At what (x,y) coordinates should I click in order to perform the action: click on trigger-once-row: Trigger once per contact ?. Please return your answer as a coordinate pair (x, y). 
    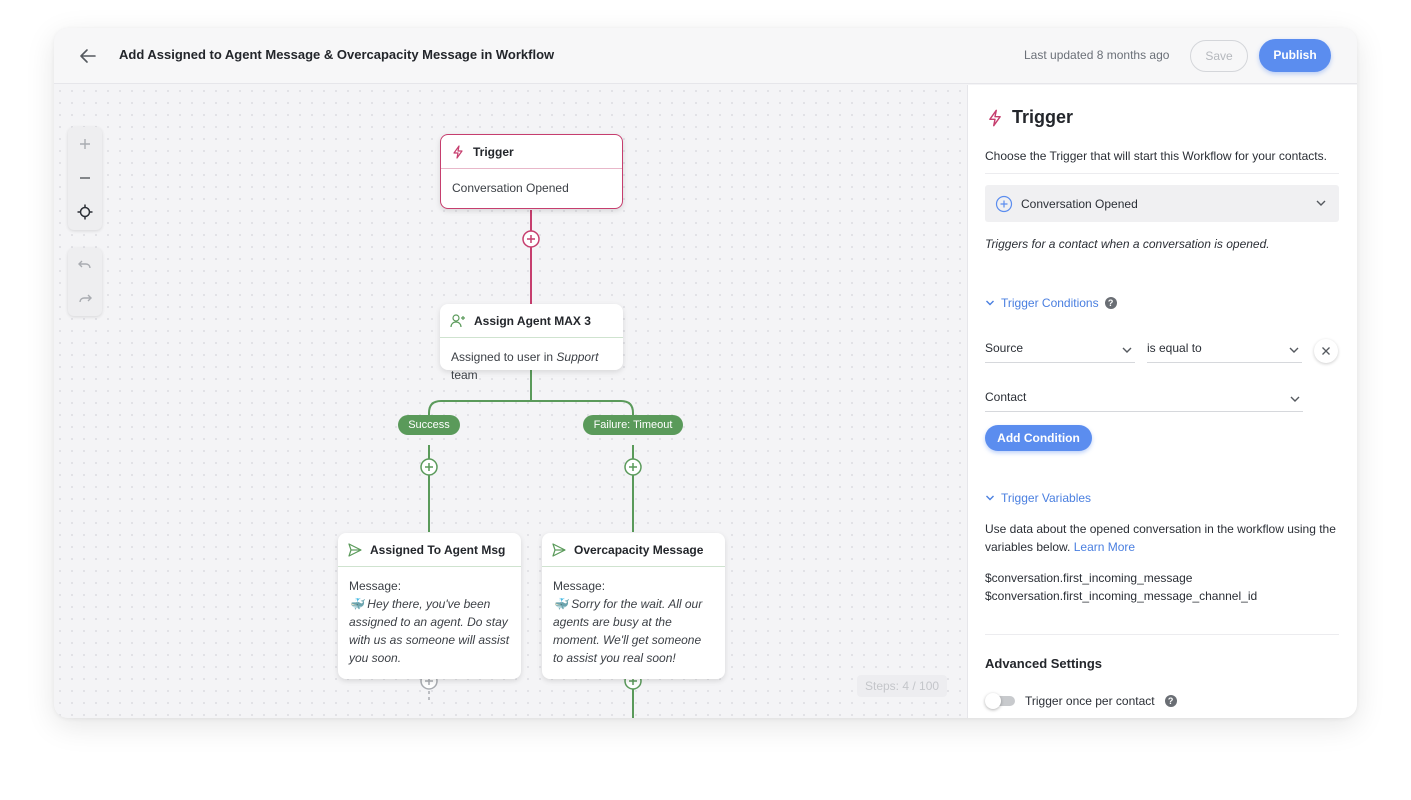
    Looking at the image, I should click on (1081, 701).